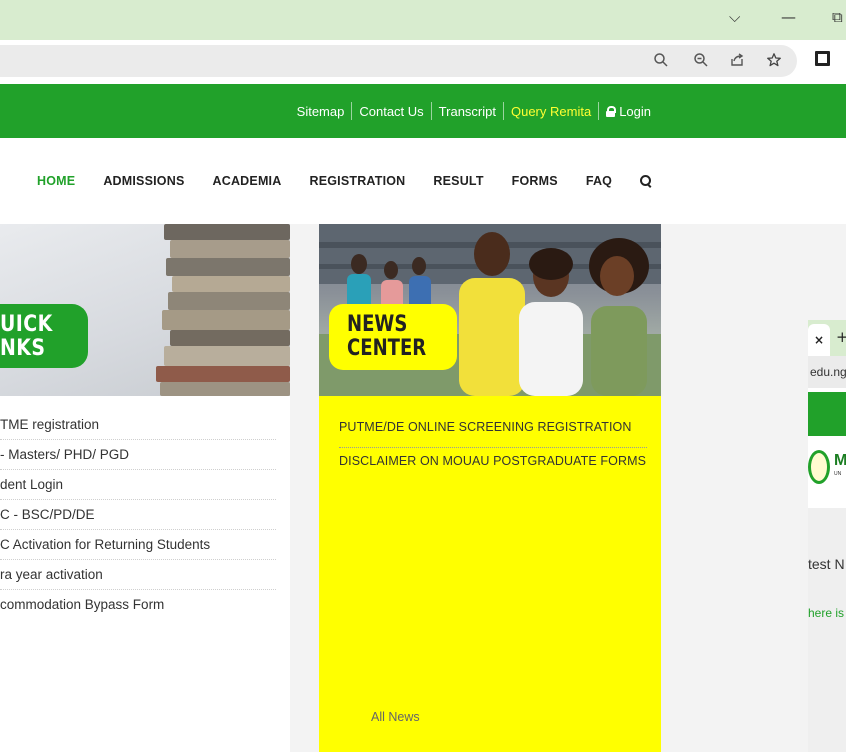 This screenshot has height=752, width=846. I want to click on mini-logo: M UN, so click(827, 470).